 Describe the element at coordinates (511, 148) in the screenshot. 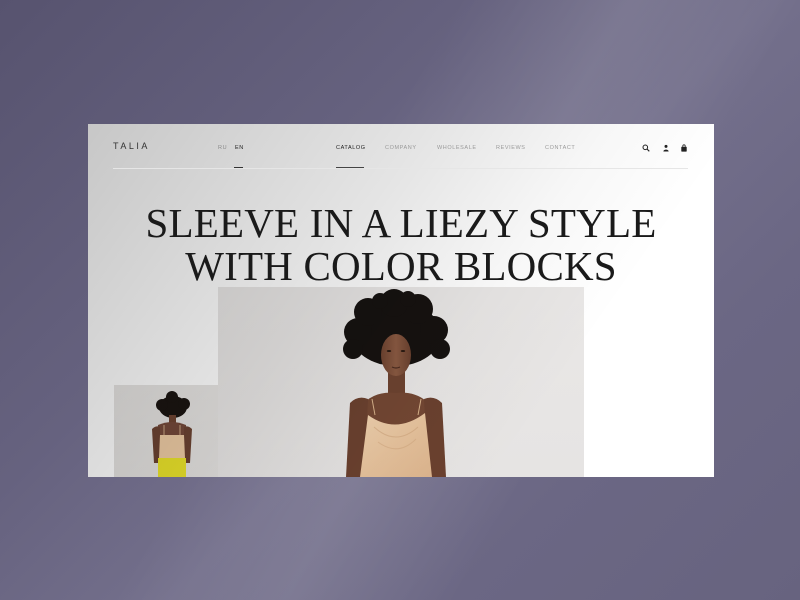

I see `nav-reviews: REVIEWS` at that location.